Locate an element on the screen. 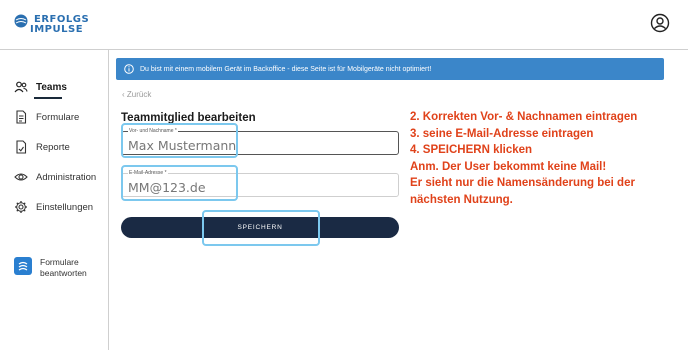 The width and height of the screenshot is (688, 350). forms-answer-label: Formulare beantworten is located at coordinates (63, 267).